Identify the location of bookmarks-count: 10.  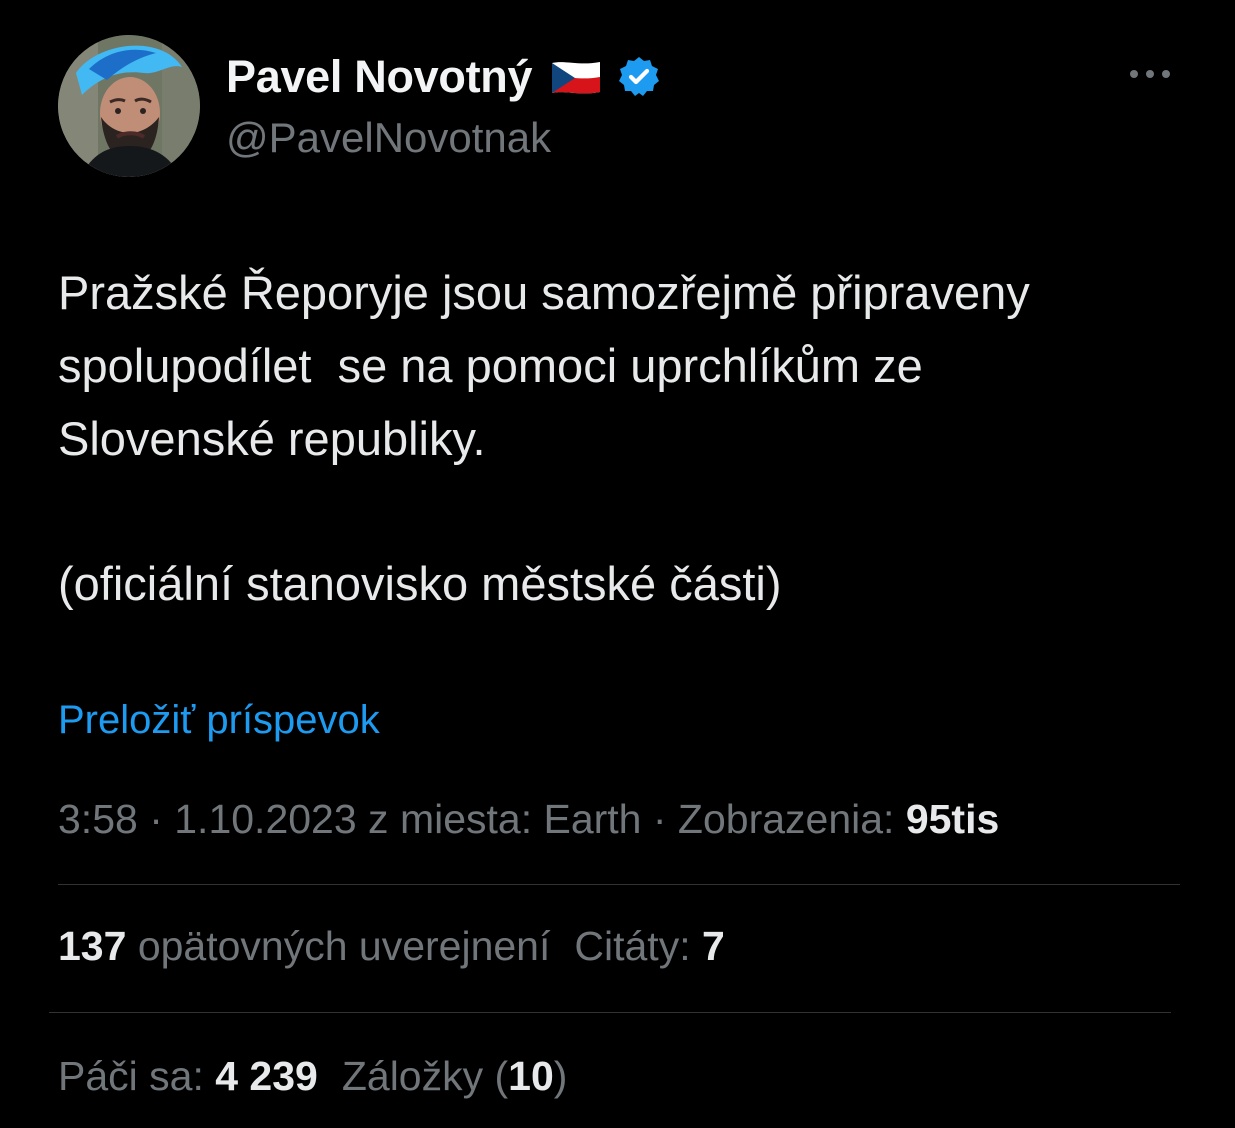
(531, 1076).